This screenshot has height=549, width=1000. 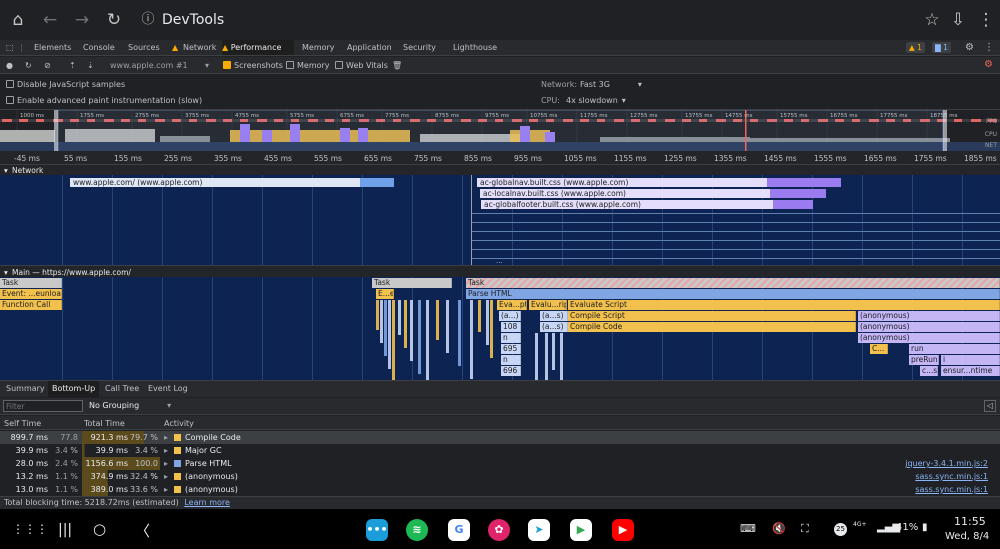 I want to click on inspect-icon: ⬚, so click(x=10, y=47).